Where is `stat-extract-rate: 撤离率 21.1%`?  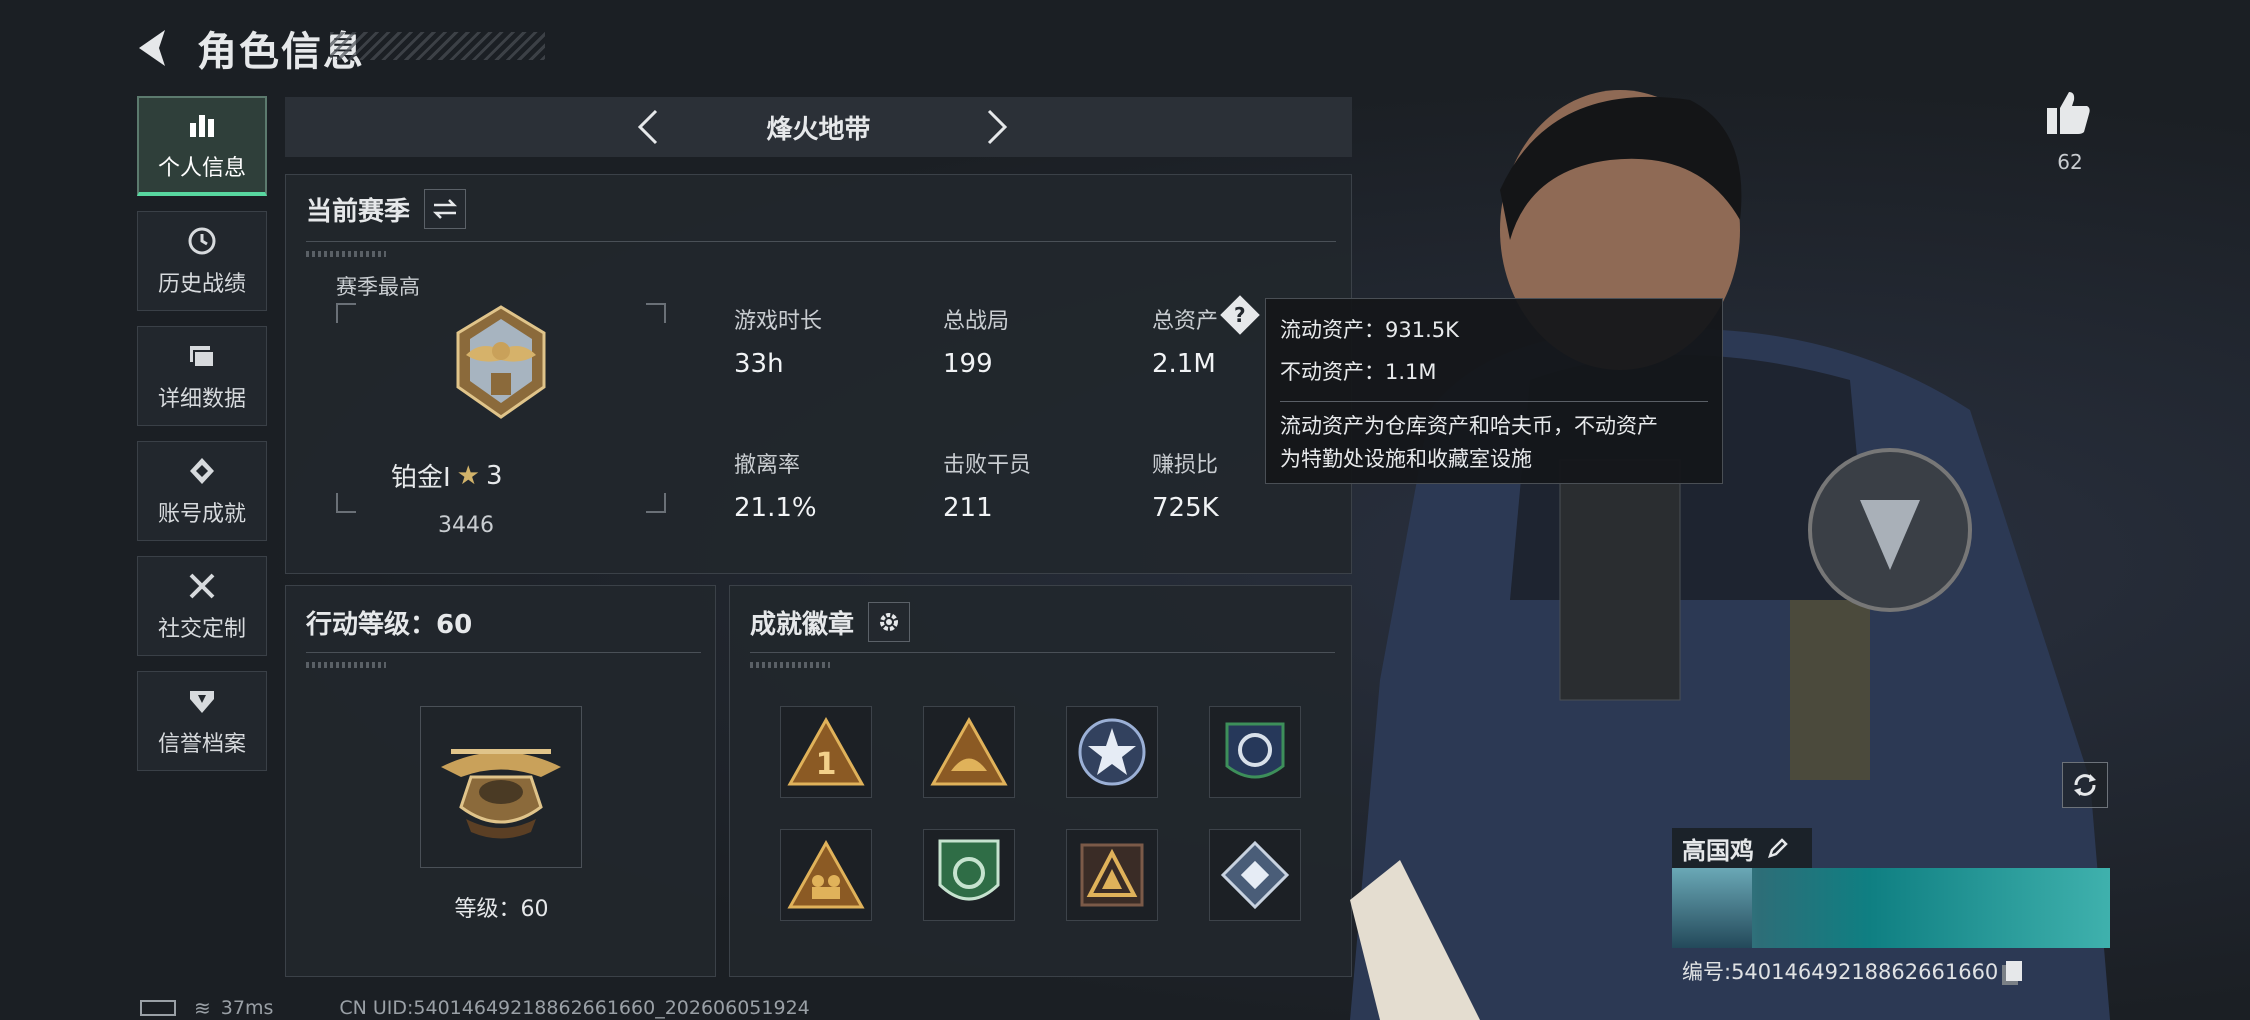
stat-extract-rate: 撤离率 21.1% is located at coordinates (775, 488).